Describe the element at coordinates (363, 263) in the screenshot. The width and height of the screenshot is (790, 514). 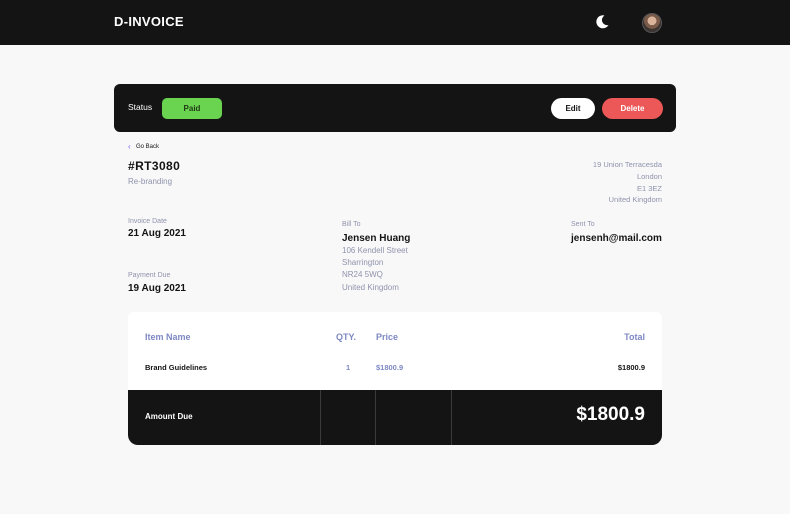
I see `client-city: Sharrington` at that location.